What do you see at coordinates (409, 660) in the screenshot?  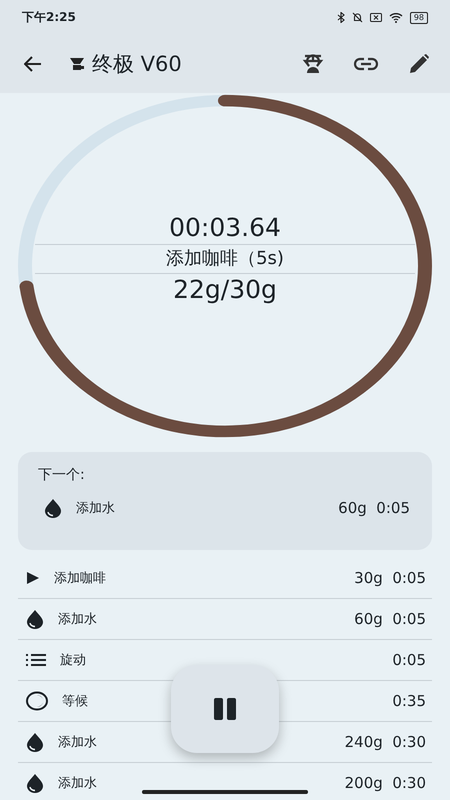 I see `step-amount-time: 0:05` at bounding box center [409, 660].